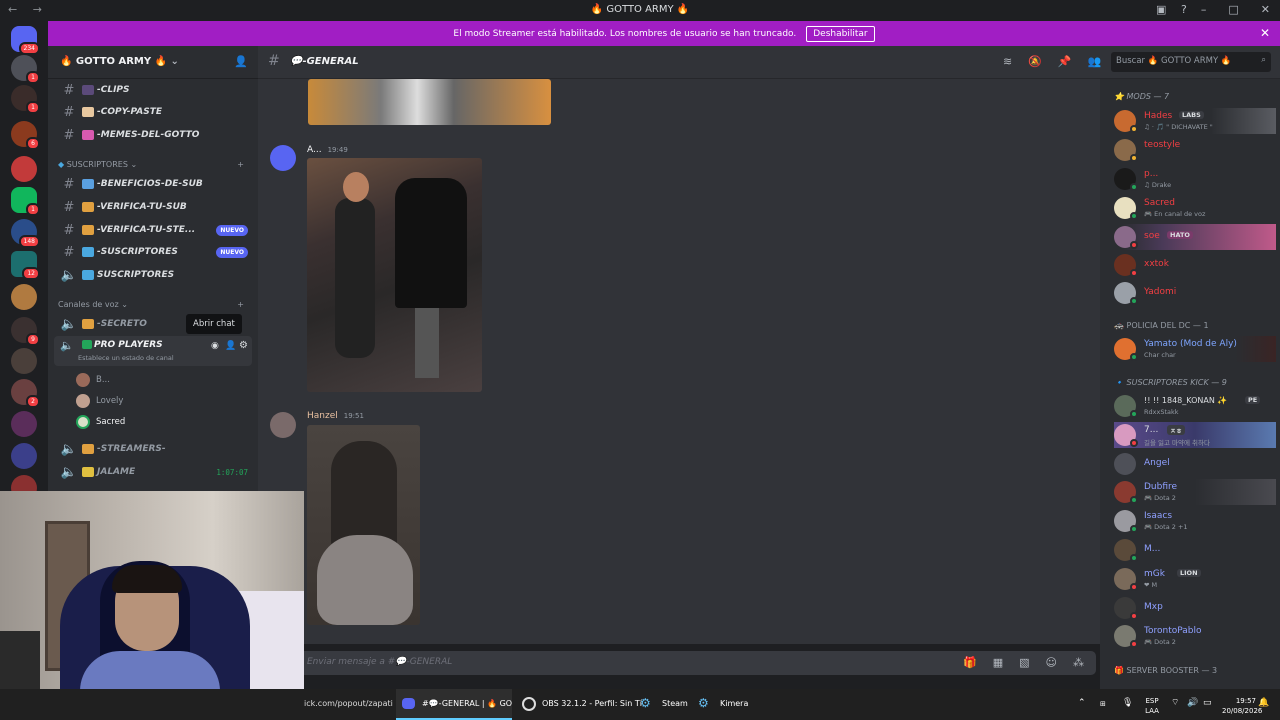  I want to click on server-icon: 9, so click(25, 331).